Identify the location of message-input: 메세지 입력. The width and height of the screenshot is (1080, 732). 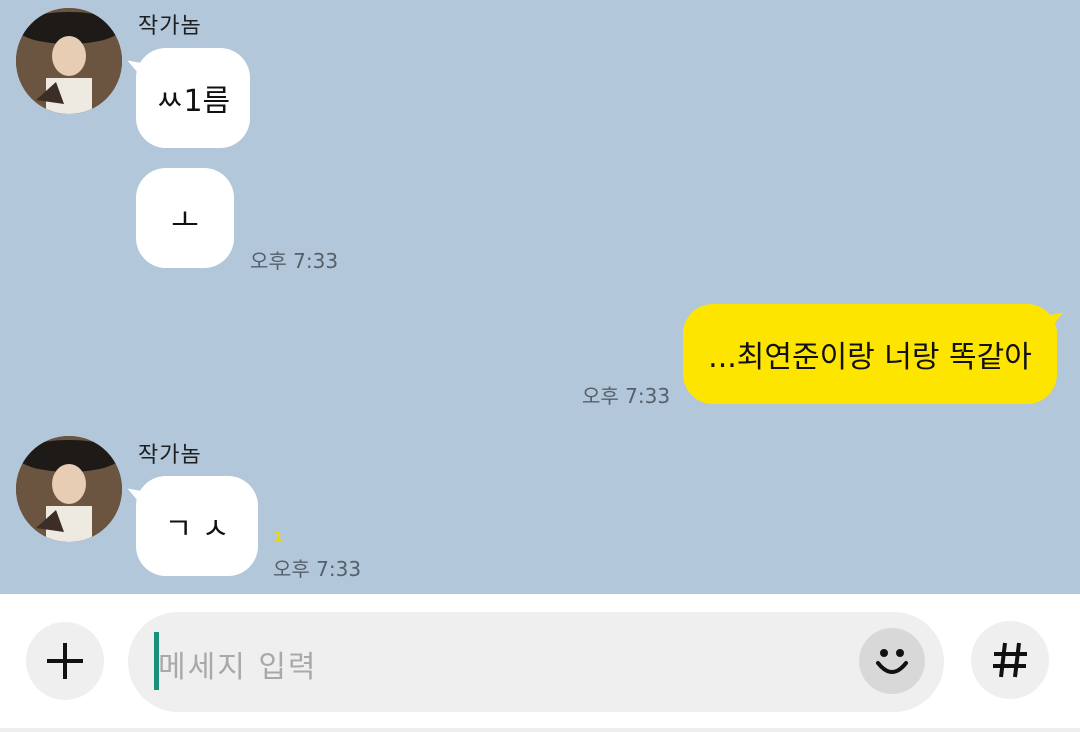
(536, 662).